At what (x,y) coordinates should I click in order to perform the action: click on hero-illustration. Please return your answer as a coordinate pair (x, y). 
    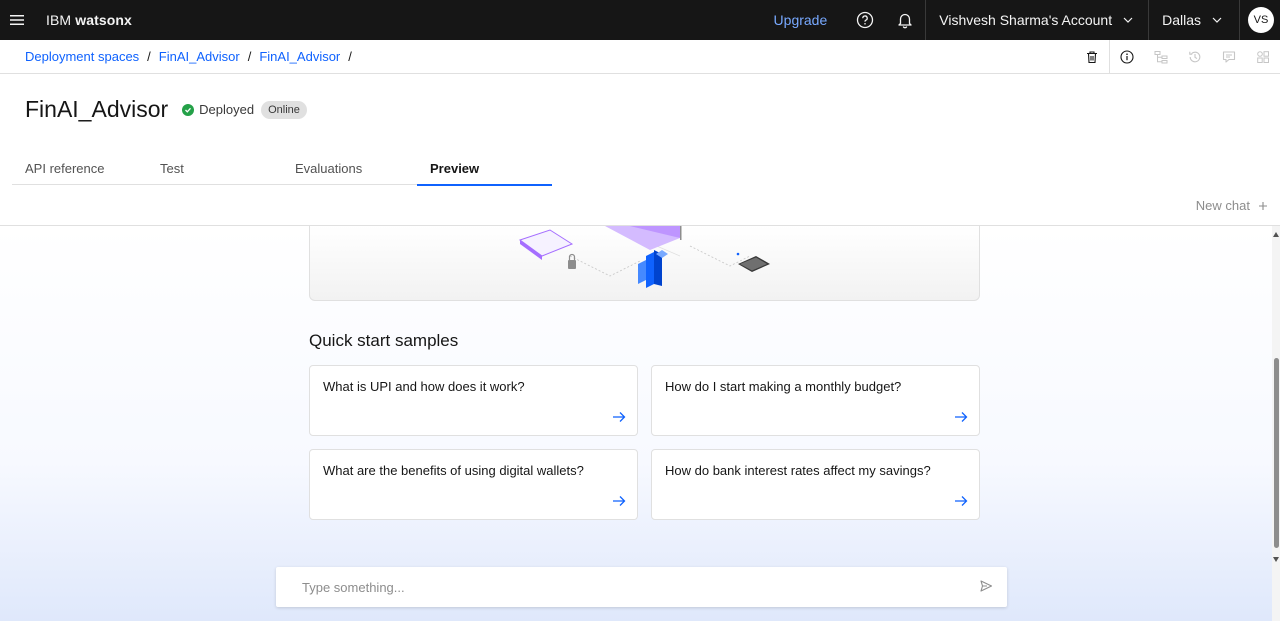
    Looking at the image, I should click on (644, 257).